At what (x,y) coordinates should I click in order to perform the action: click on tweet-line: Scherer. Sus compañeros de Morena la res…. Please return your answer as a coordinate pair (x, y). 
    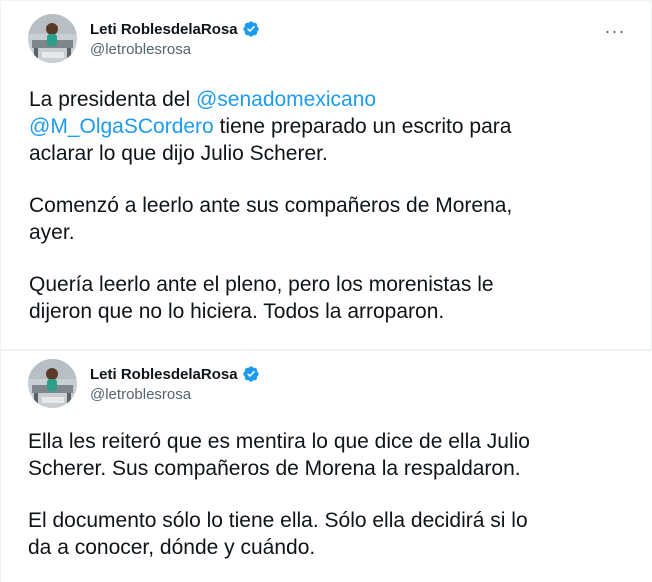
    Looking at the image, I should click on (328, 468).